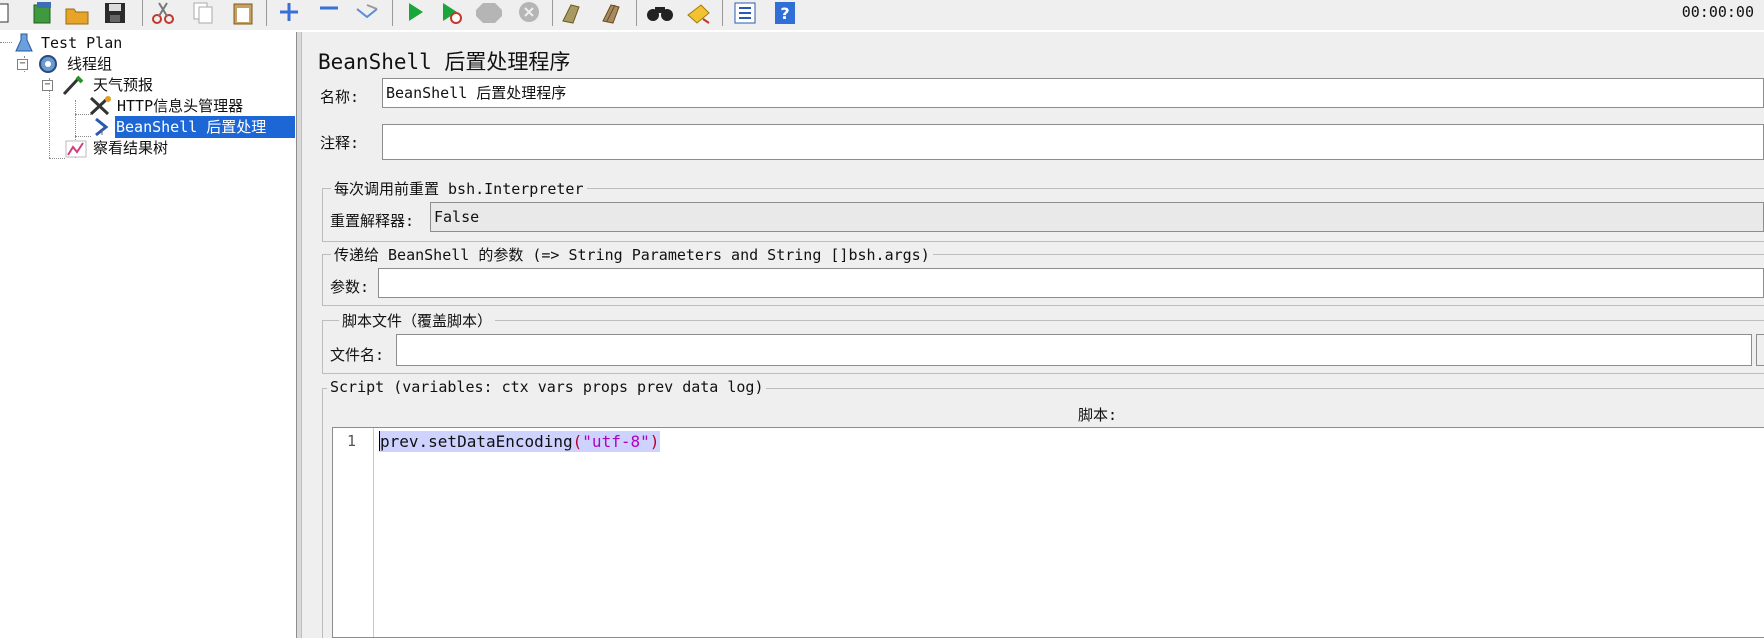  What do you see at coordinates (123, 85) in the screenshot?
I see `tree-item-label: 天气预报` at bounding box center [123, 85].